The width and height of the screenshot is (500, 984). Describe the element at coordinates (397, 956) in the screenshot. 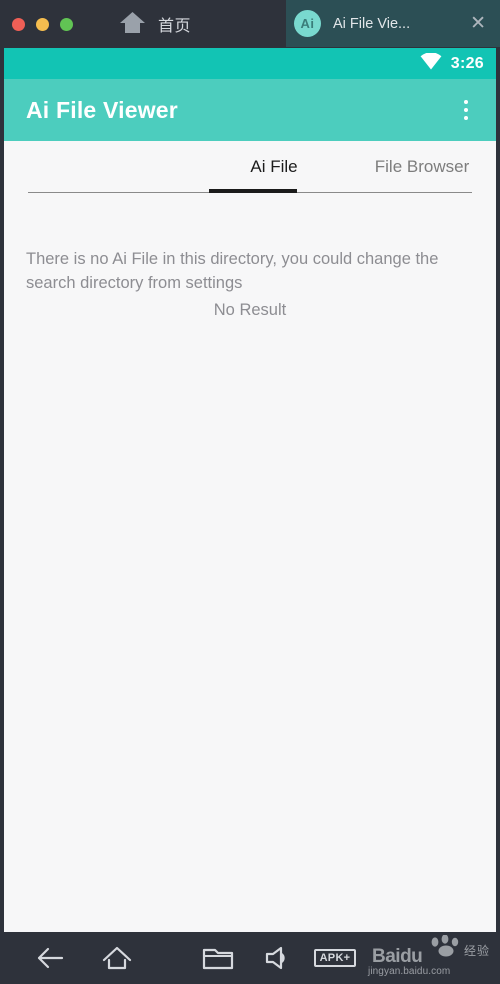

I see `watermark-brand: Baidu` at that location.